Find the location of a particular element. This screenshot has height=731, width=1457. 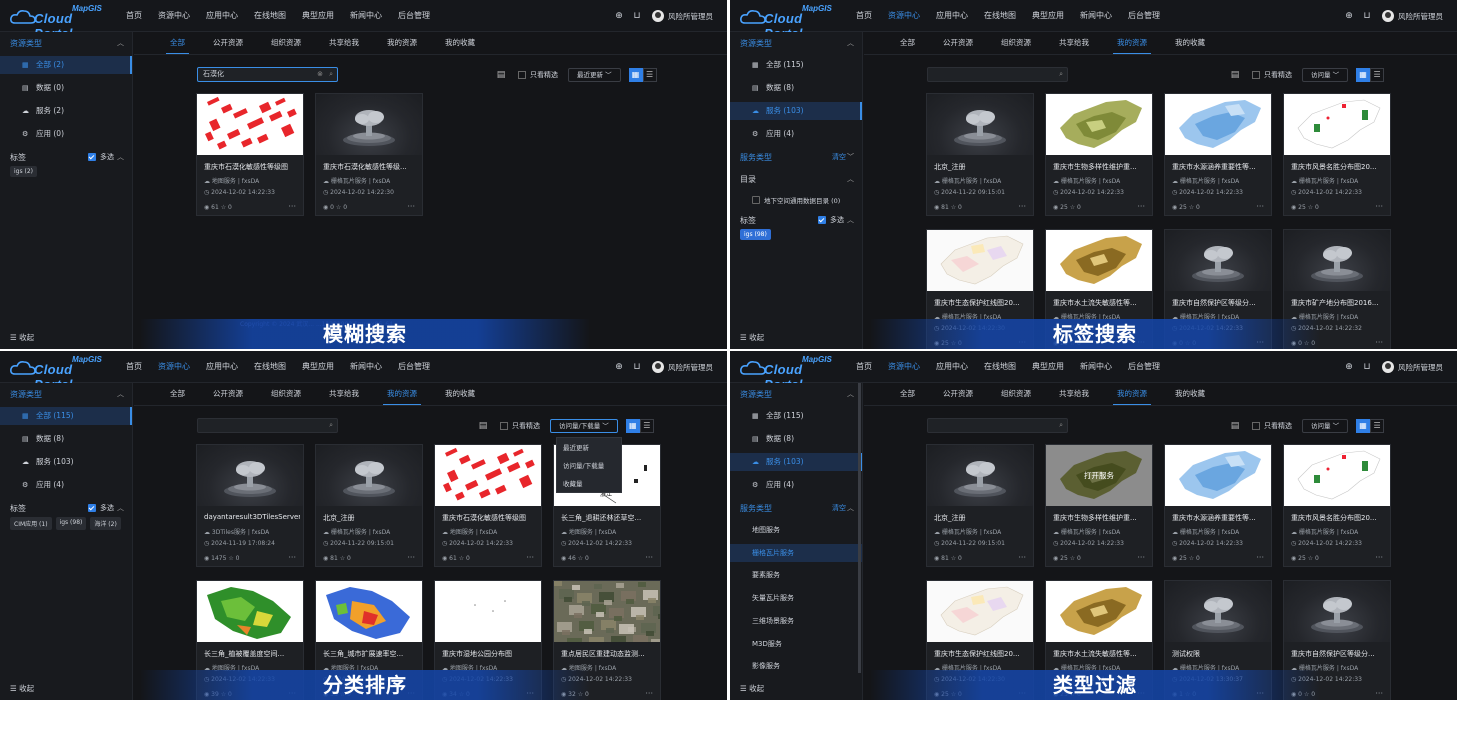

tag-chip: CIM应用 (1) is located at coordinates (31, 523).